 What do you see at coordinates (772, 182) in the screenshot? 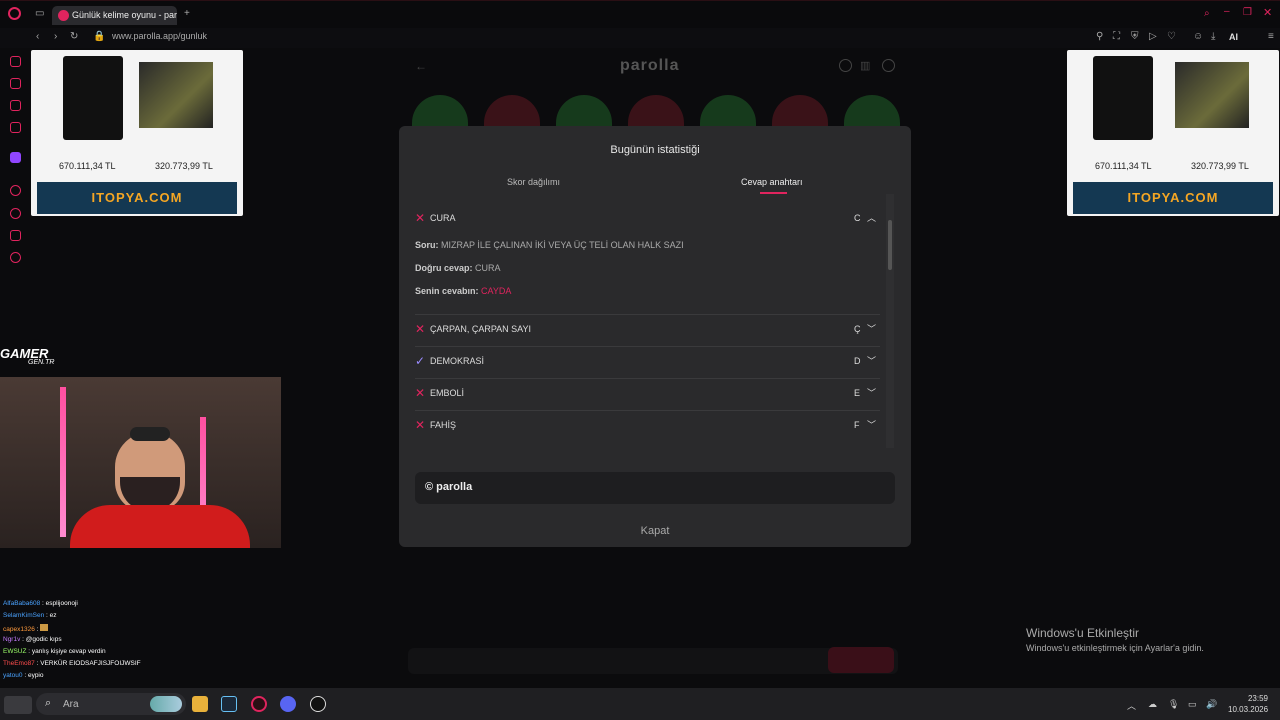
I see `tab-answer-key: Cevap anahtarı` at bounding box center [772, 182].